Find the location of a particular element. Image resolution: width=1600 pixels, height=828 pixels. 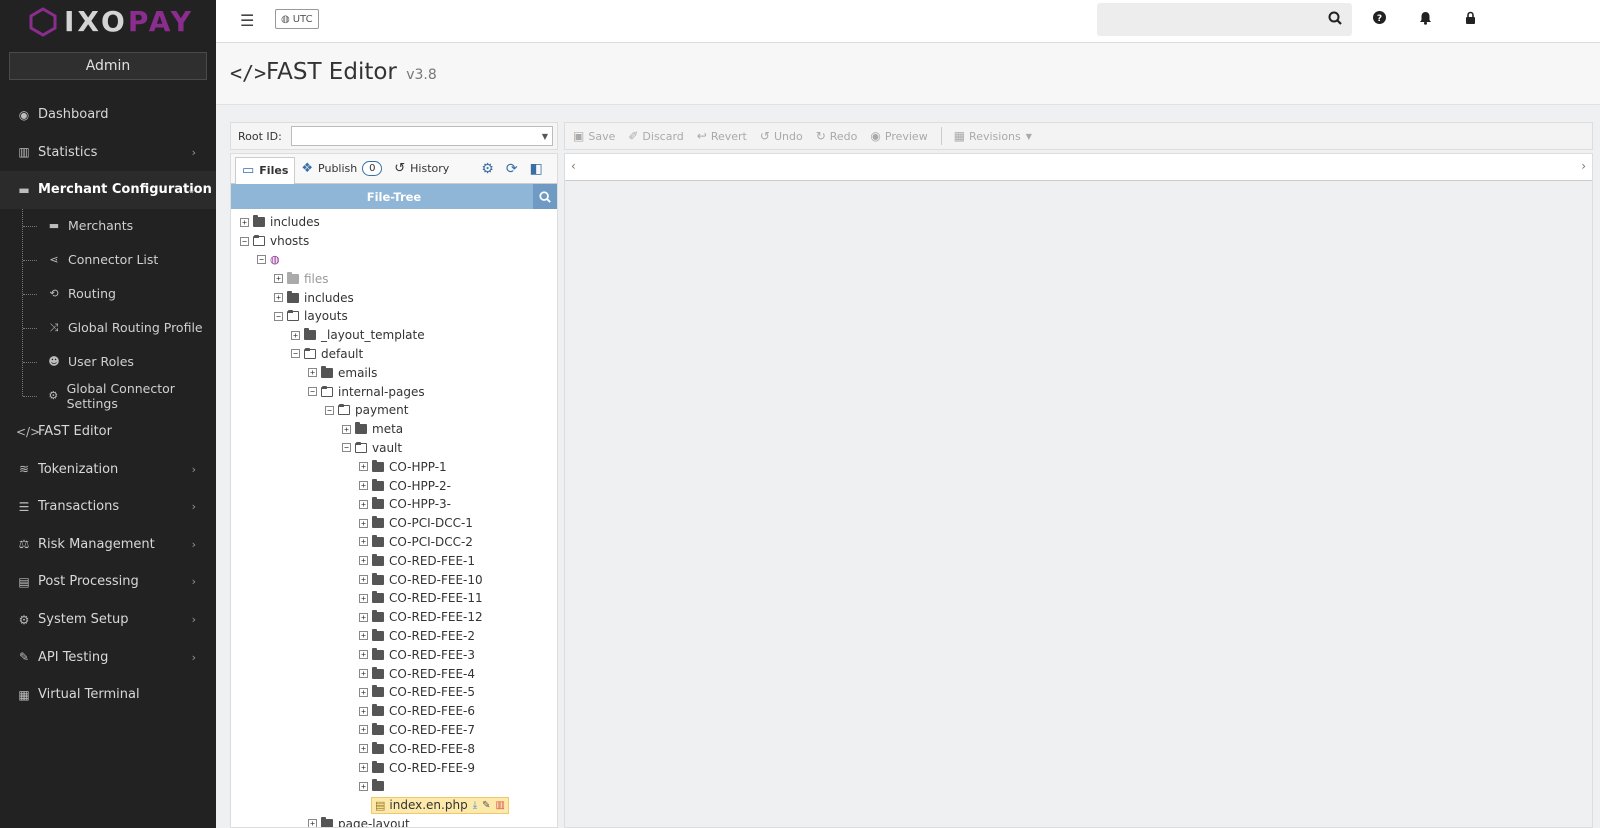

tree-node: − layouts is located at coordinates (394, 316).